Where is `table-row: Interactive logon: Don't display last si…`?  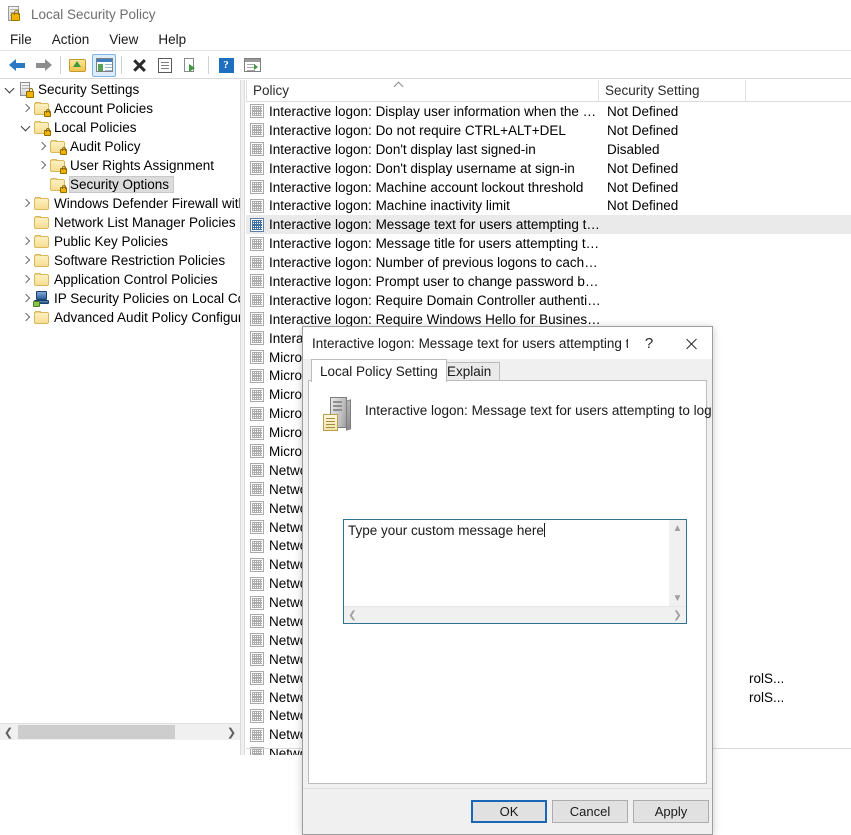
table-row: Interactive logon: Don't display last si… is located at coordinates (548, 149).